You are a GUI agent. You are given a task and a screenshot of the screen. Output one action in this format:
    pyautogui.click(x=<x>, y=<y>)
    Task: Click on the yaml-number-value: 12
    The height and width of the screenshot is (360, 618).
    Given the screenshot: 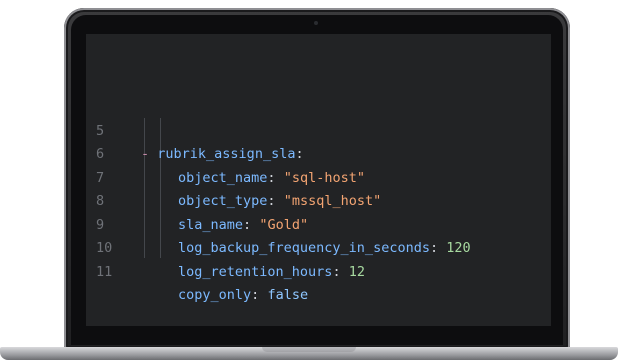 What is the action you would take?
    pyautogui.click(x=356, y=271)
    